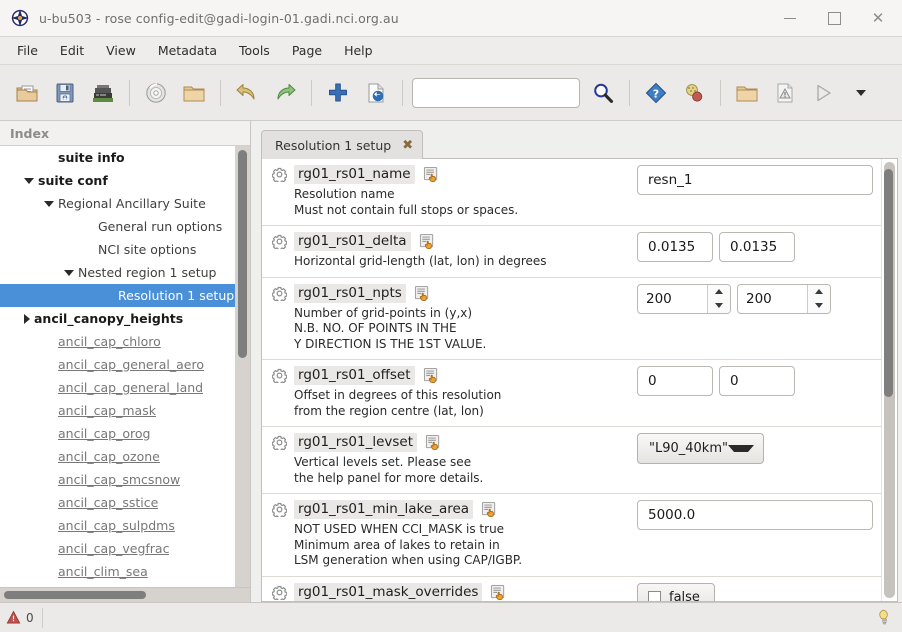  What do you see at coordinates (384, 509) in the screenshot?
I see `variable-name: rg01_rs01_min_lake_area` at bounding box center [384, 509].